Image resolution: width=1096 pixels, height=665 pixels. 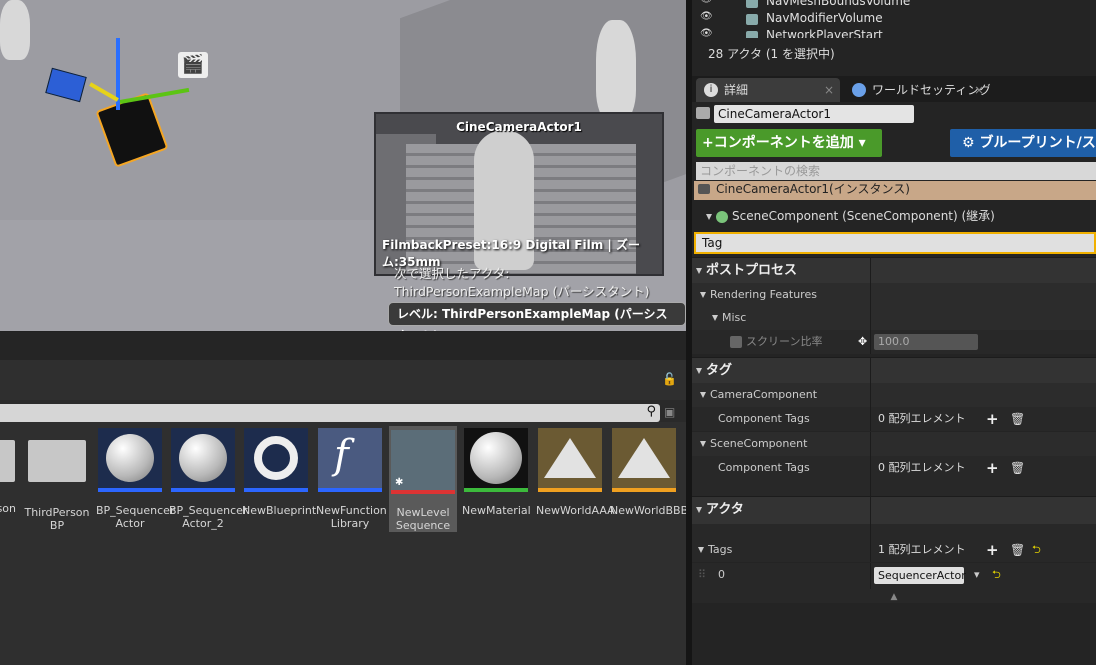 What do you see at coordinates (736, 342) in the screenshot?
I see `override-checkbox` at bounding box center [736, 342].